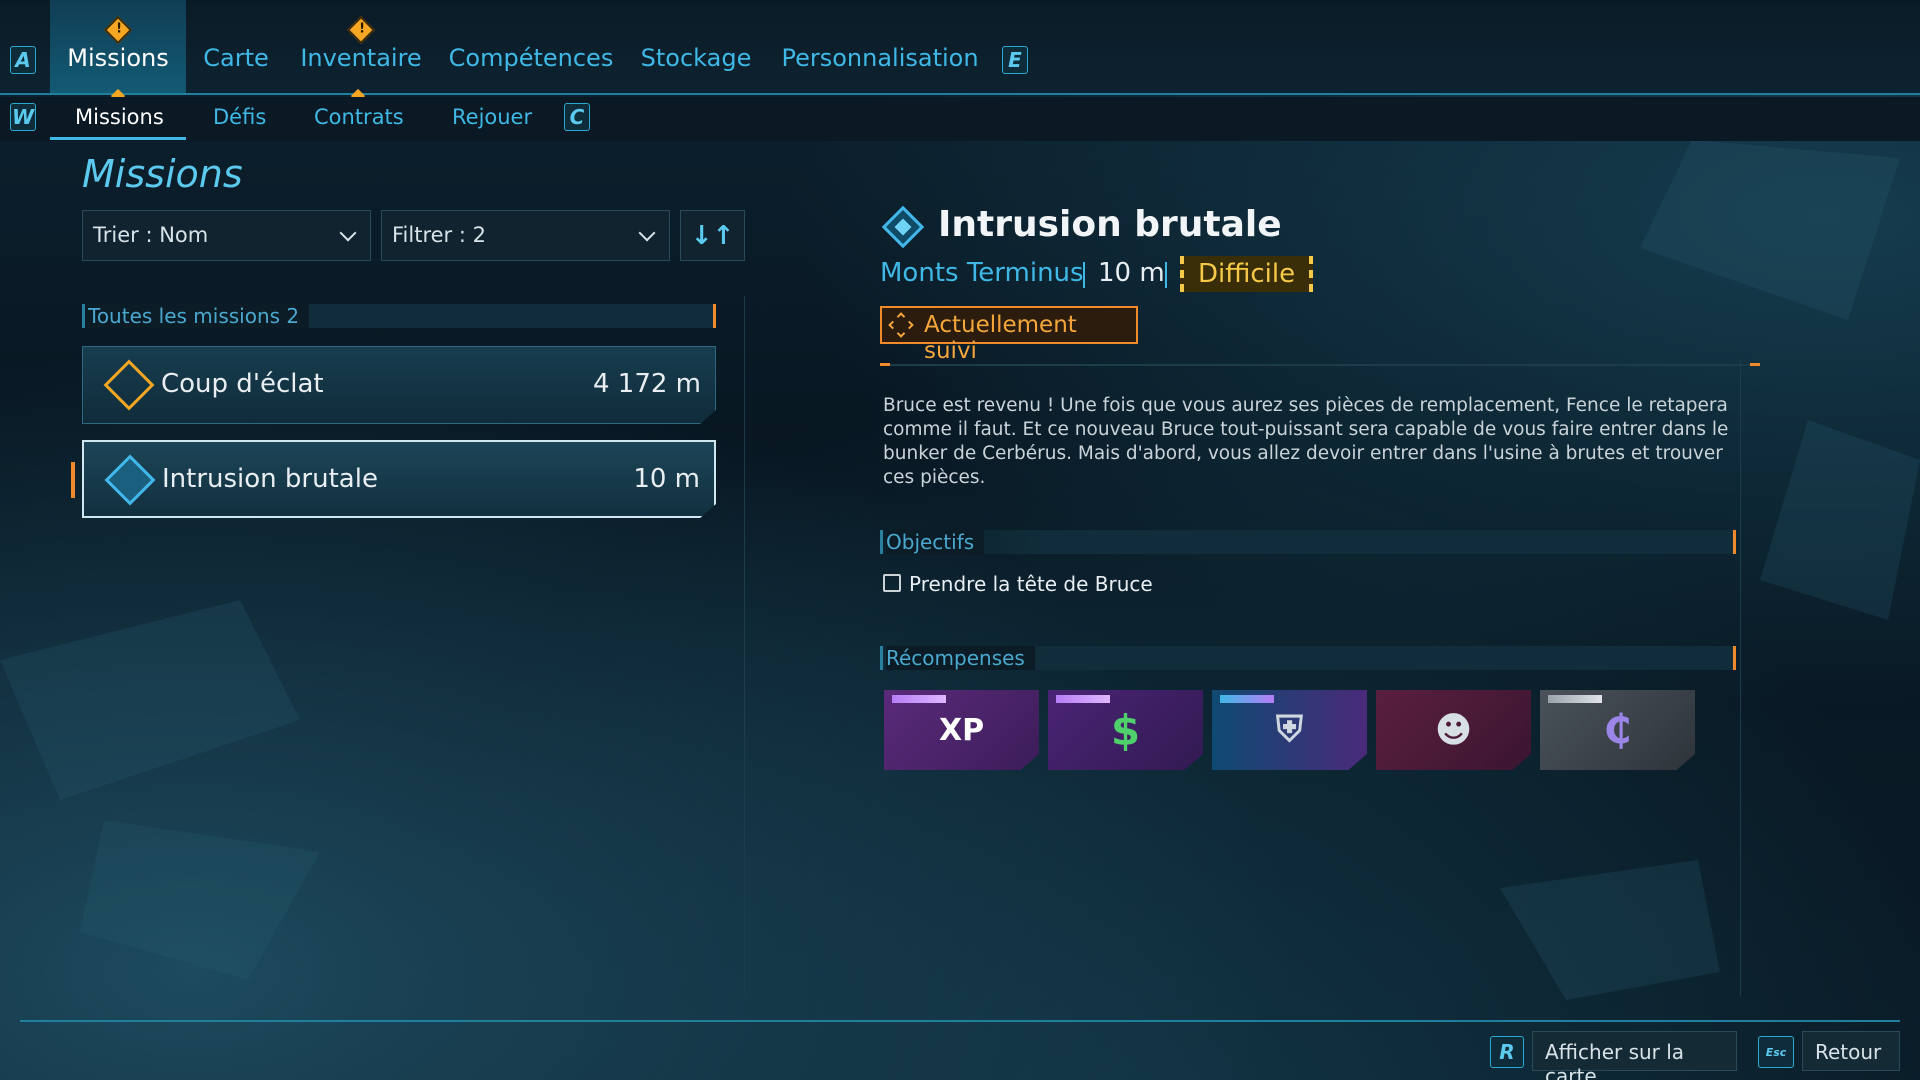 The width and height of the screenshot is (1920, 1080). I want to click on rewards-label: Récompenses, so click(960, 658).